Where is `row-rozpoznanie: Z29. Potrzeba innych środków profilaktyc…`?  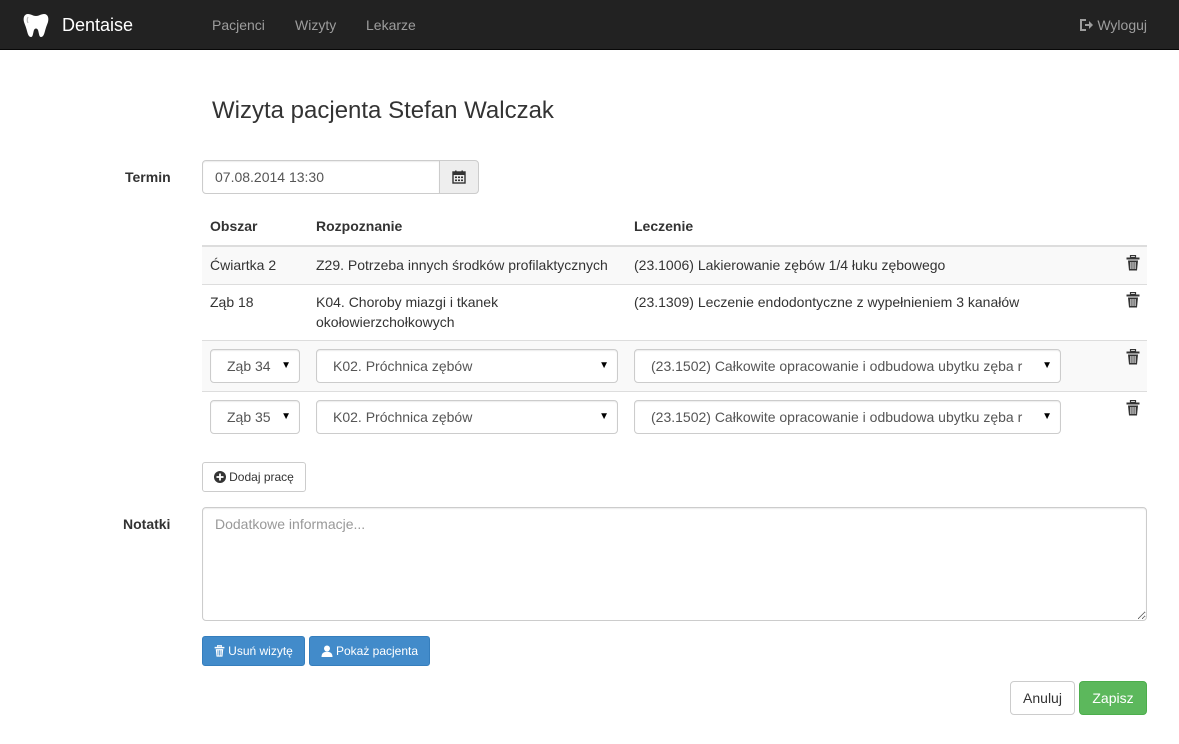 row-rozpoznanie: Z29. Potrzeba innych środków profilaktyc… is located at coordinates (462, 265).